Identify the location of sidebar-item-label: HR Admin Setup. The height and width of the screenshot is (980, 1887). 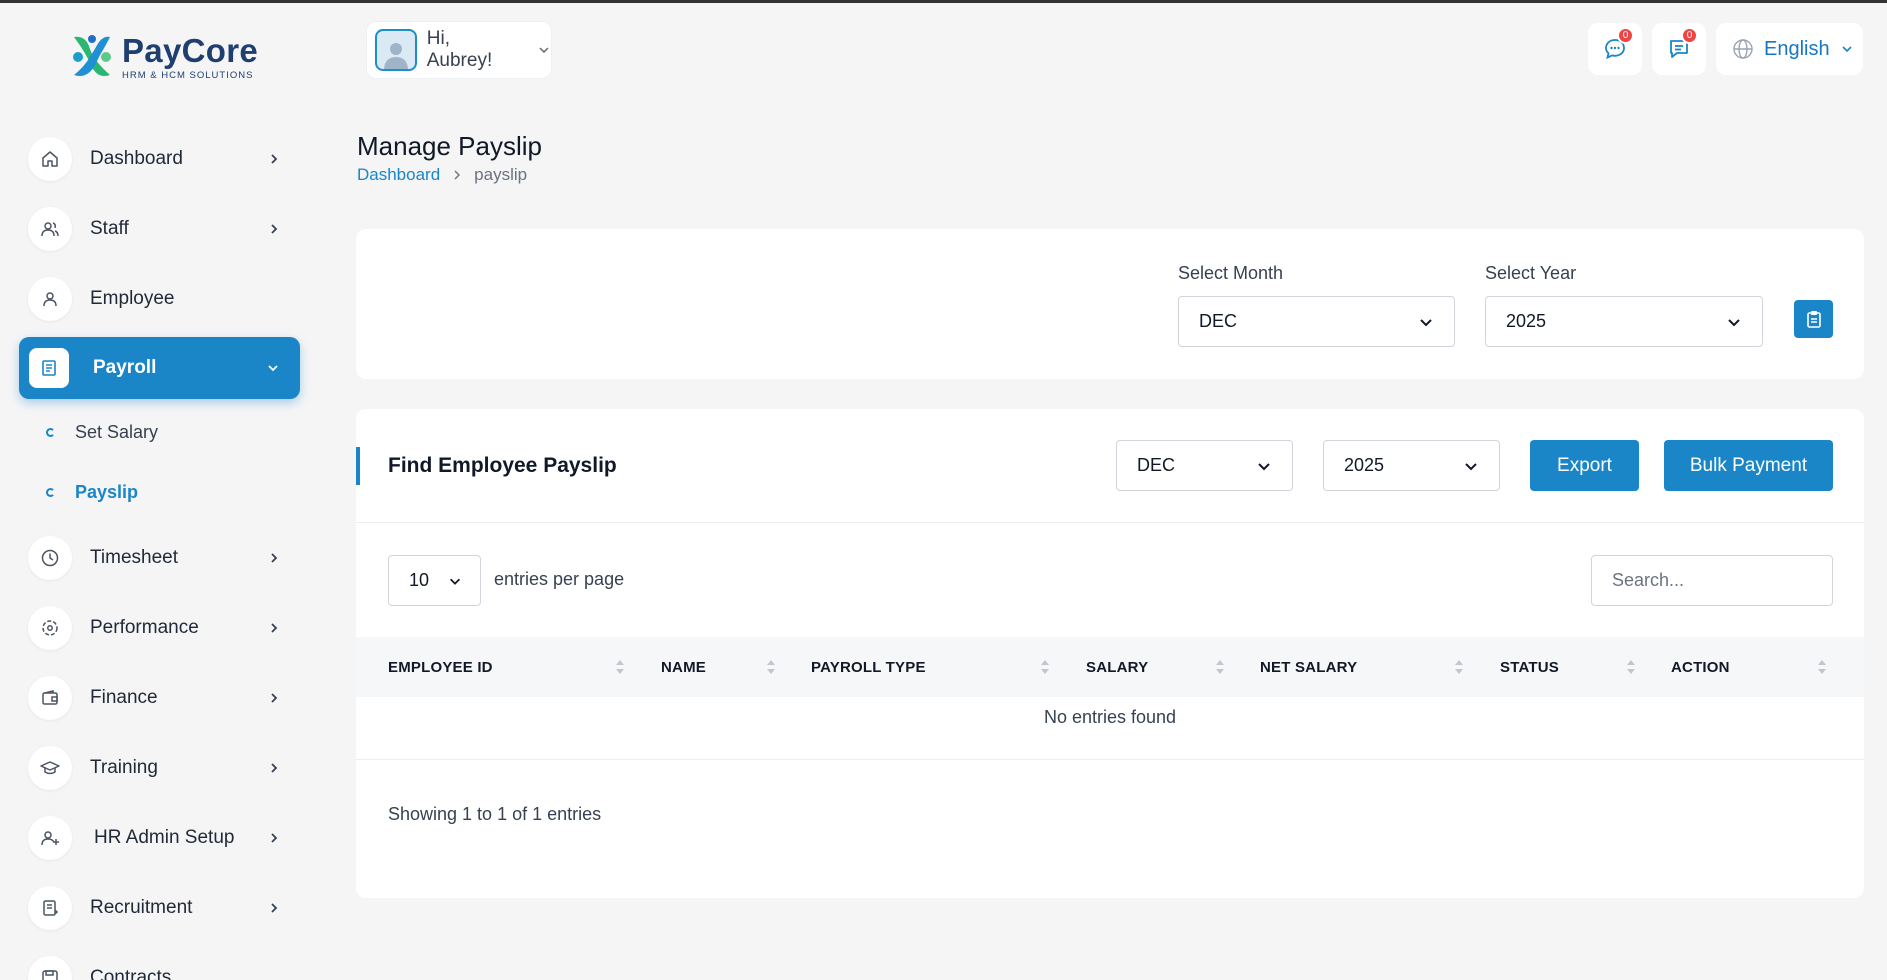
(164, 837).